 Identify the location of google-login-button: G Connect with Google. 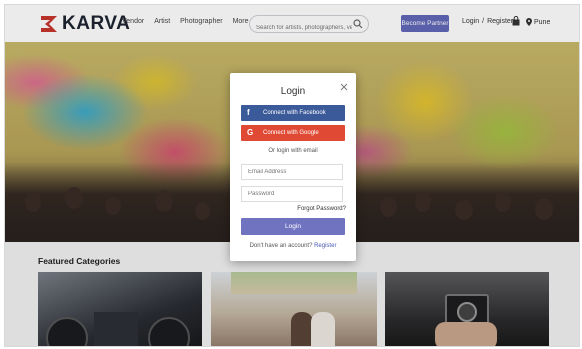
(293, 133).